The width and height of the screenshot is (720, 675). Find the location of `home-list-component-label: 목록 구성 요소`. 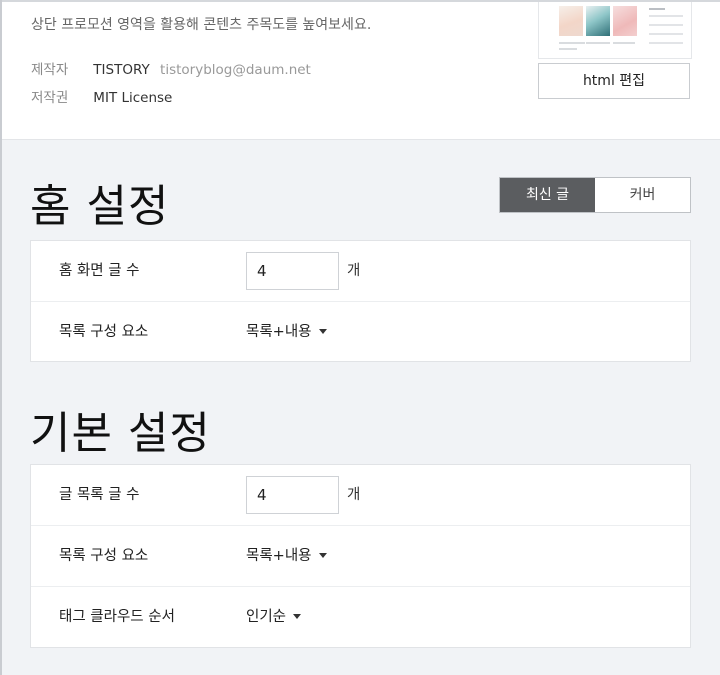

home-list-component-label: 목록 구성 요소 is located at coordinates (104, 332).